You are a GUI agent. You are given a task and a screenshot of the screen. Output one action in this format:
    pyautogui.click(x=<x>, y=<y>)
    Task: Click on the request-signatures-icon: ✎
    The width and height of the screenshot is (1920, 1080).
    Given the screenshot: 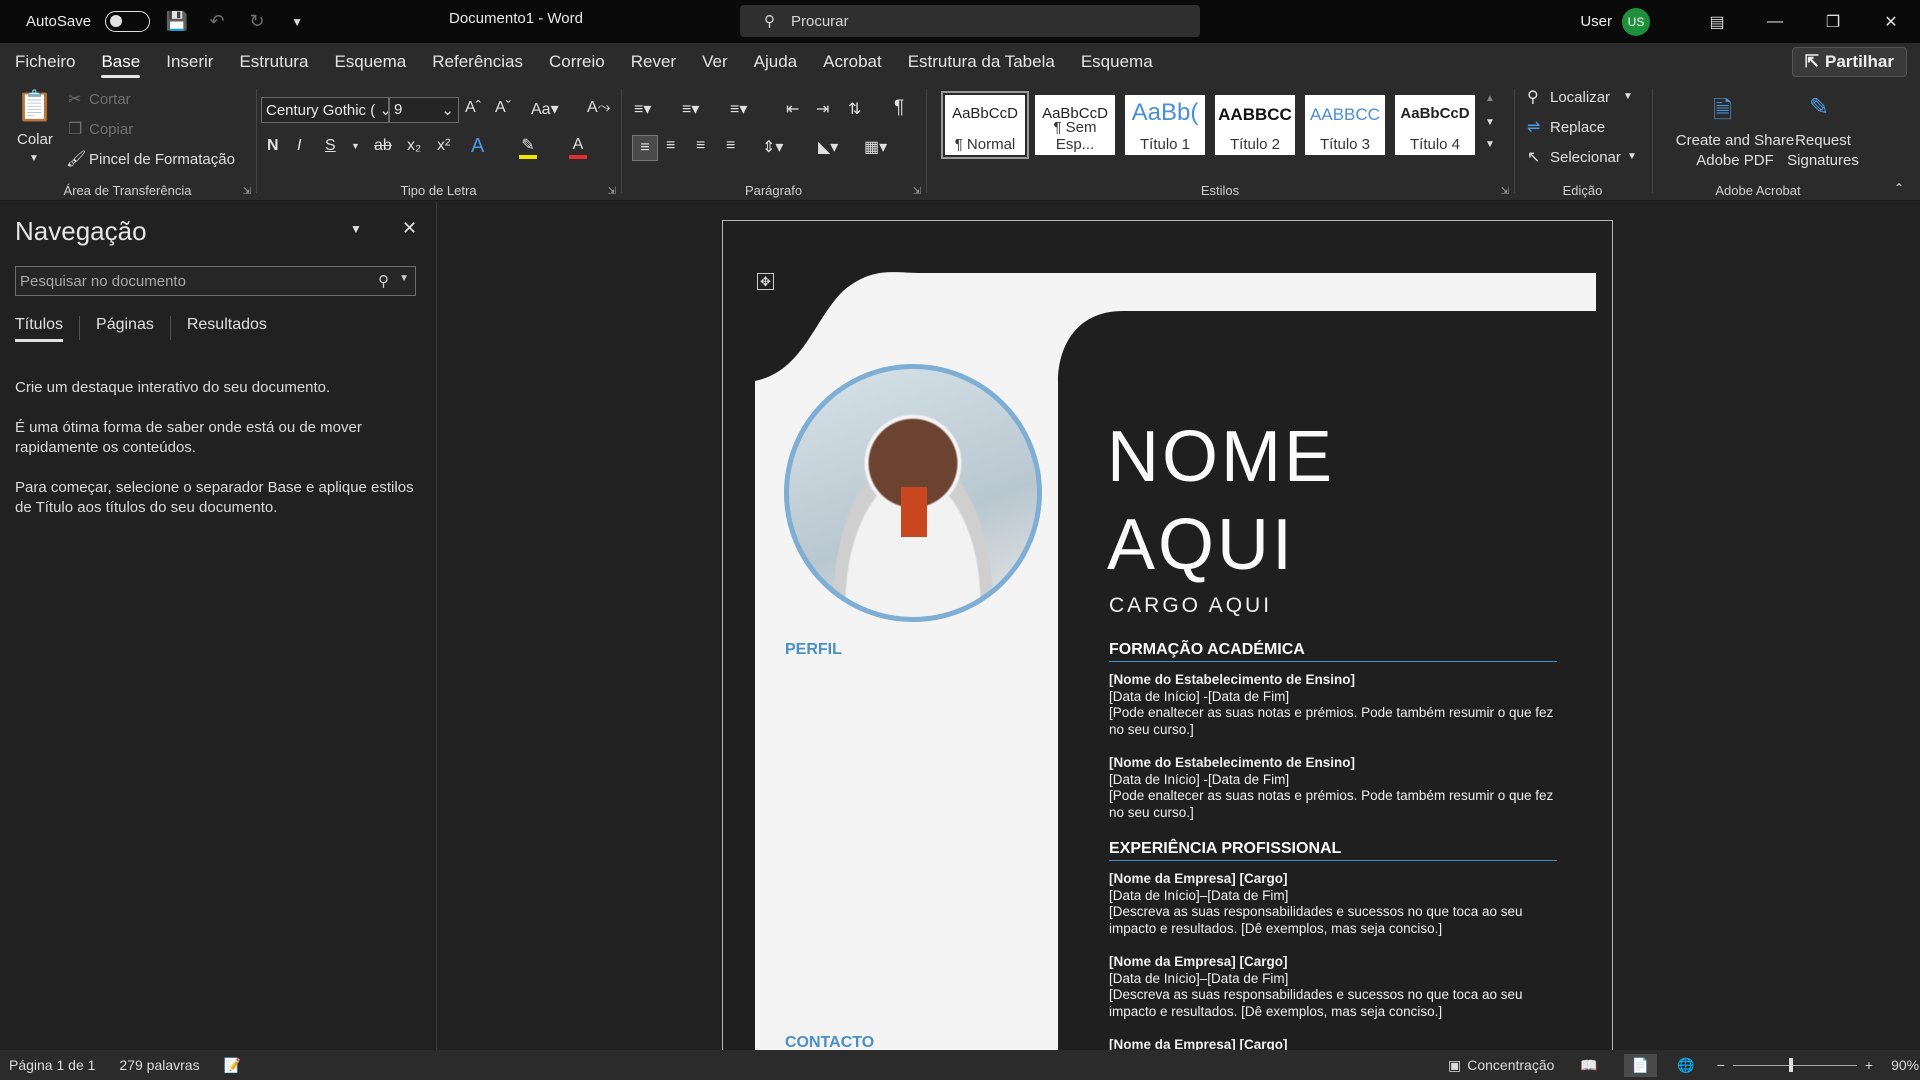 What is the action you would take?
    pyautogui.click(x=1819, y=107)
    